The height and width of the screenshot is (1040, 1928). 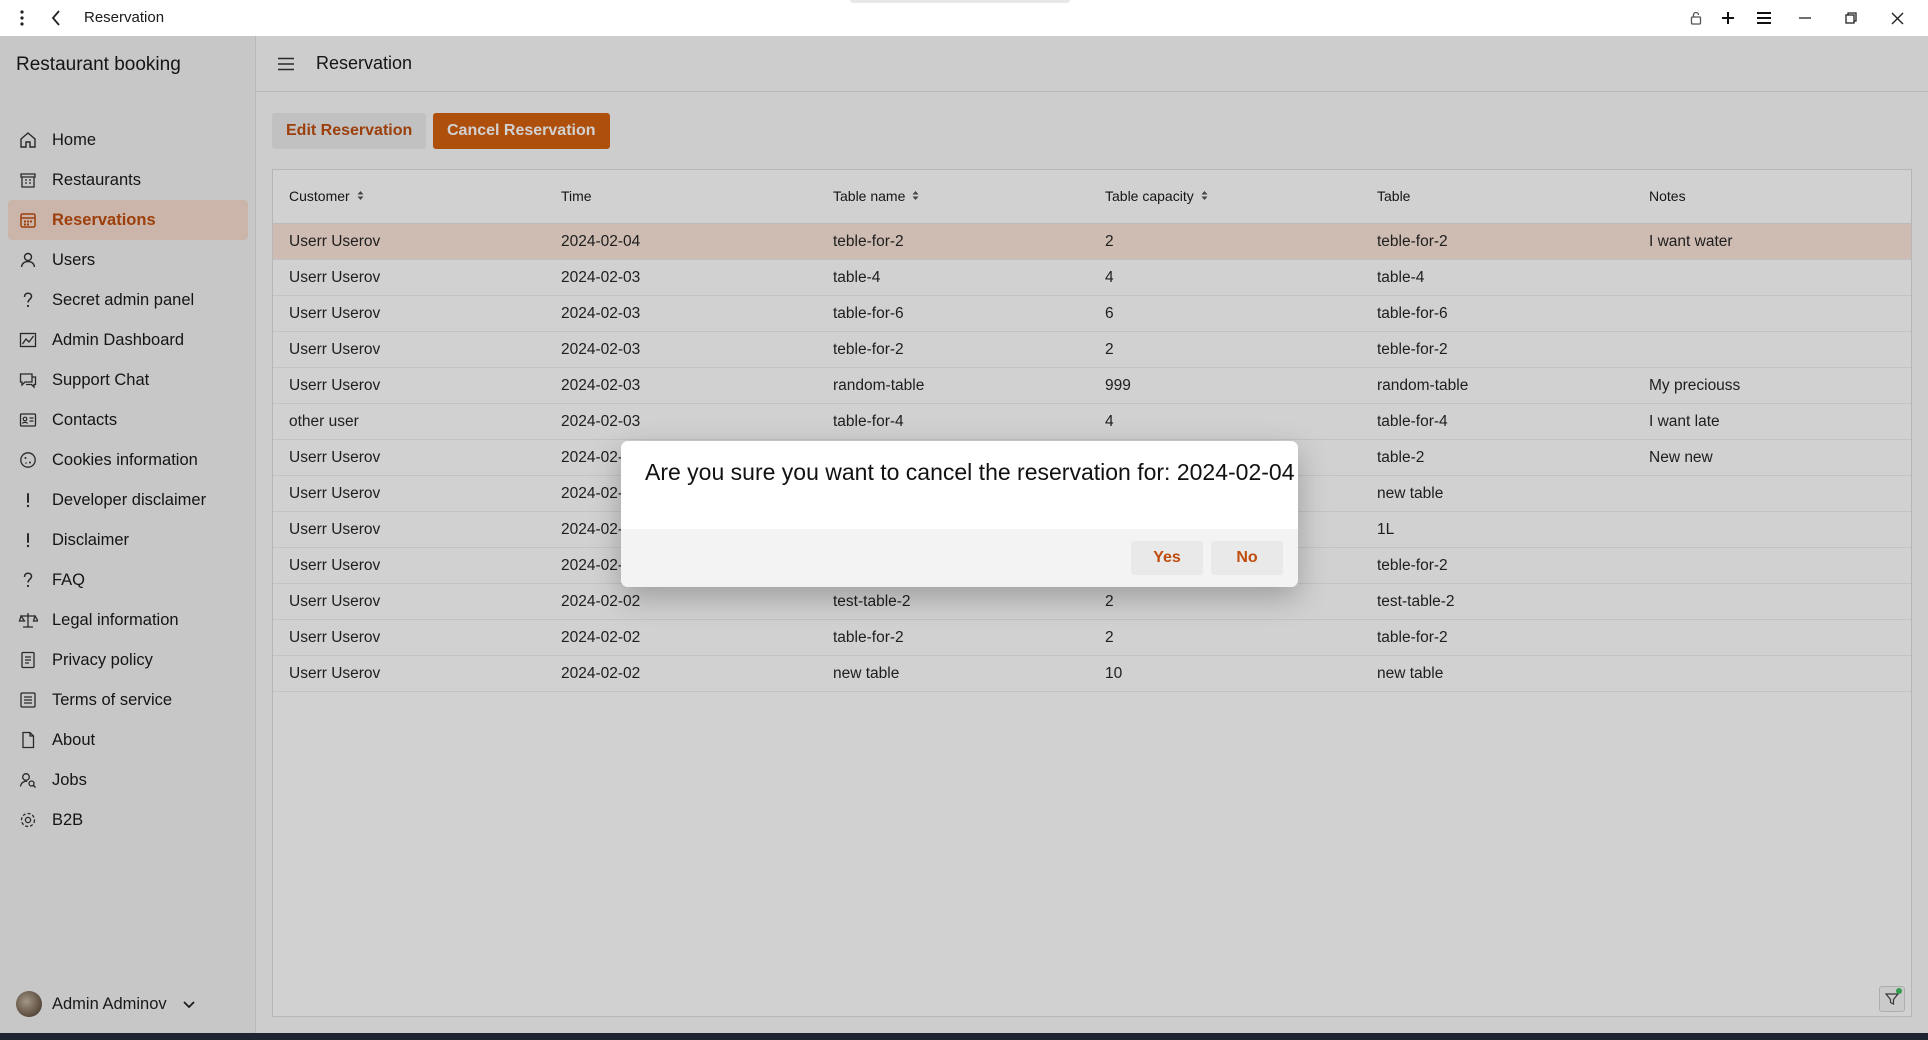 What do you see at coordinates (124, 17) in the screenshot?
I see `window-title: Reservation` at bounding box center [124, 17].